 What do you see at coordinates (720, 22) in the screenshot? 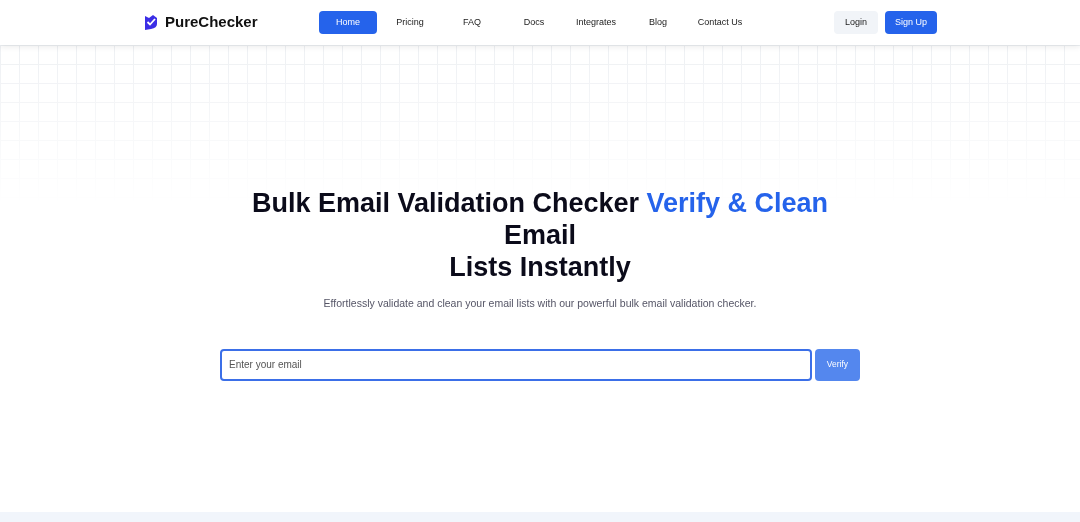
I see `nav-link: Contact Us` at bounding box center [720, 22].